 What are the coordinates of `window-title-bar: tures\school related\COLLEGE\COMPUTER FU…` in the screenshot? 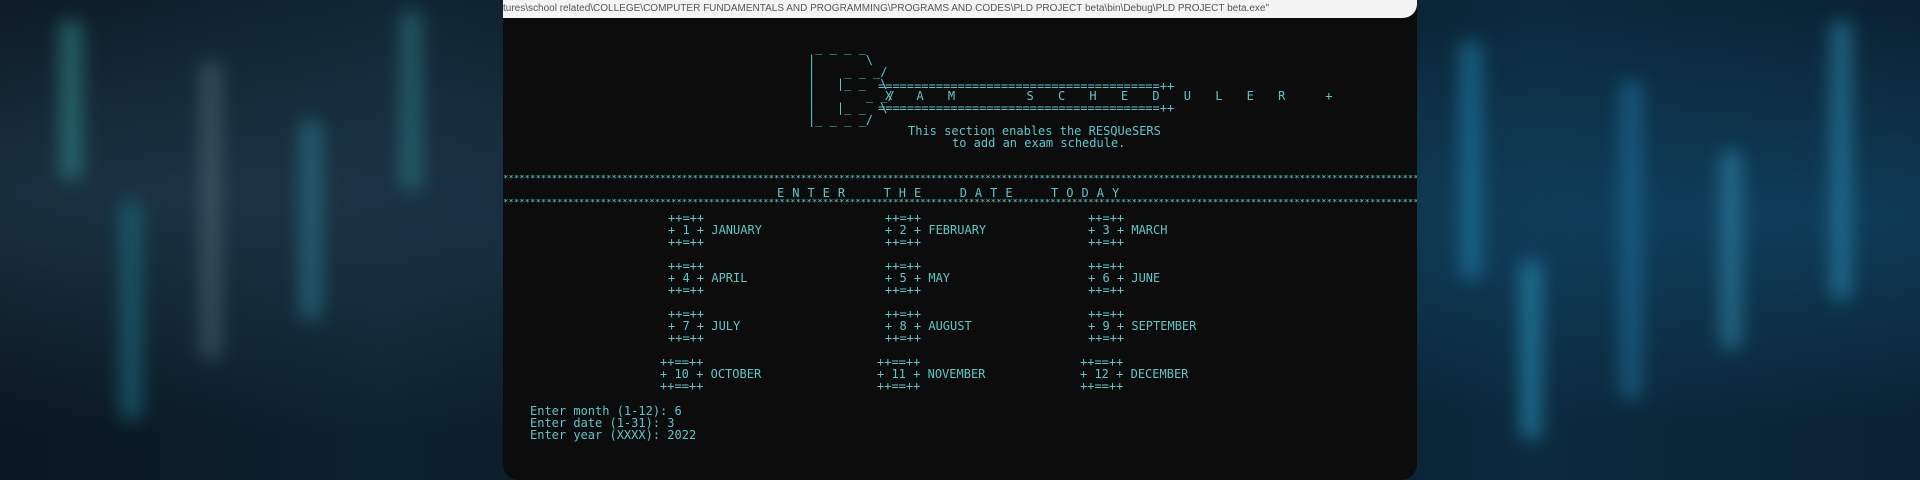 It's located at (960, 9).